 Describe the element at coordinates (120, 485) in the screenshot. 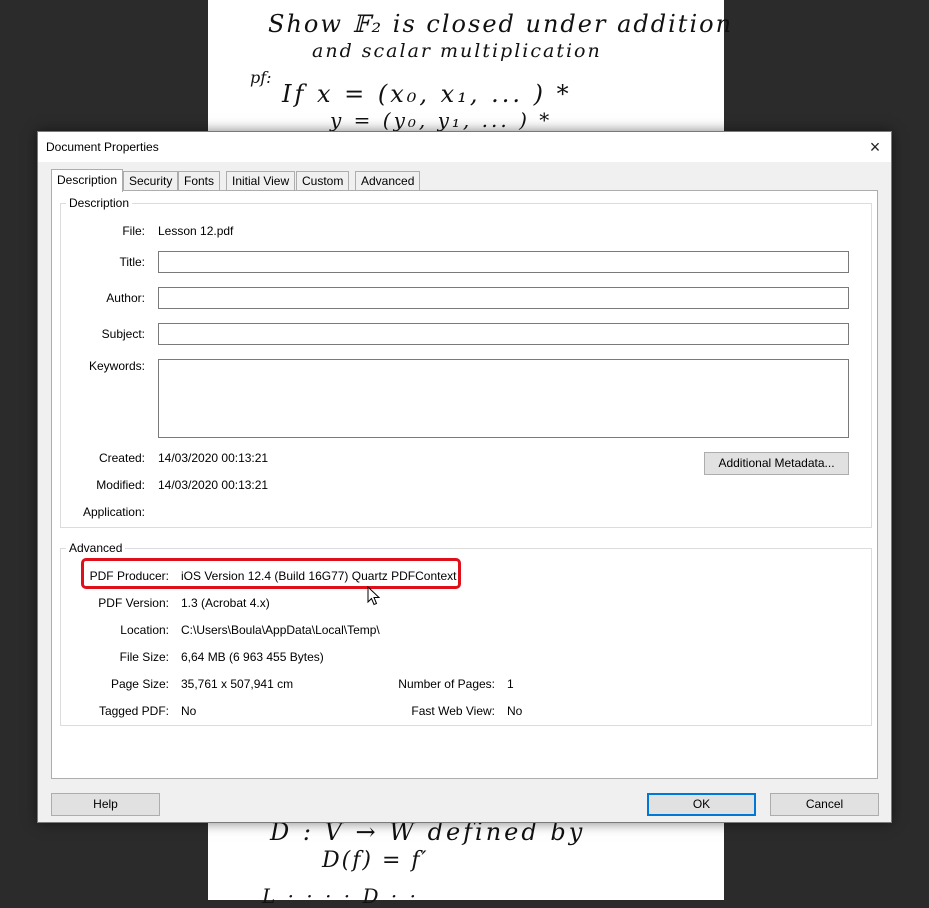

I see `modified-label: Modified:` at that location.